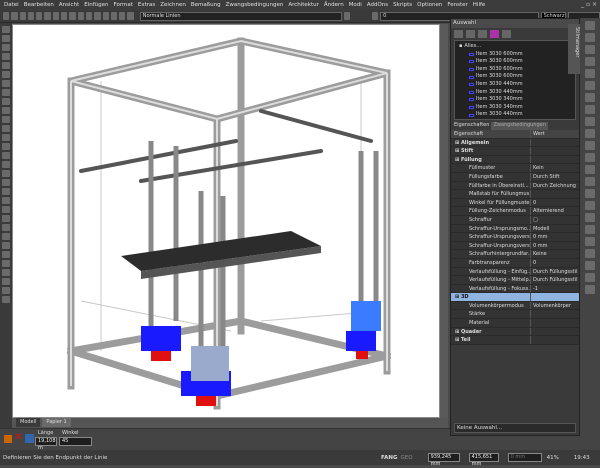  Describe the element at coordinates (590, 157) in the screenshot. I see `break-icon` at that location.